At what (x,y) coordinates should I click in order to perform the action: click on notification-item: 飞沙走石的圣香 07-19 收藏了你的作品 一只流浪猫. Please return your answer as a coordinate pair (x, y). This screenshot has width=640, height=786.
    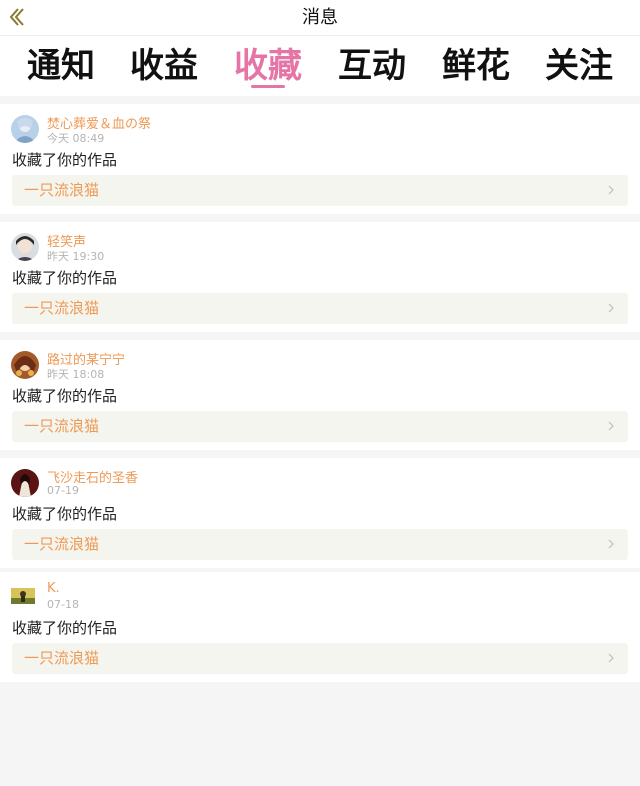
    Looking at the image, I should click on (320, 513).